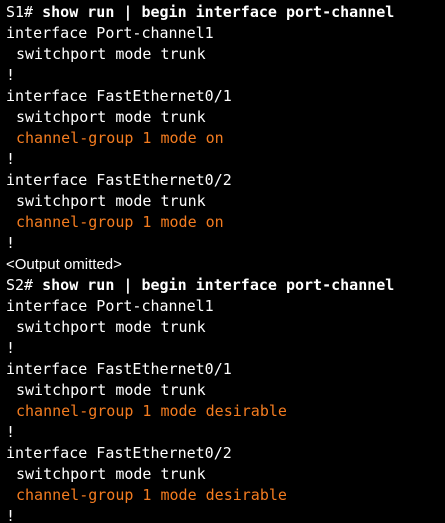 The height and width of the screenshot is (523, 445). What do you see at coordinates (119, 96) in the screenshot?
I see `s1-config-line: interface FastEthernet0/1` at bounding box center [119, 96].